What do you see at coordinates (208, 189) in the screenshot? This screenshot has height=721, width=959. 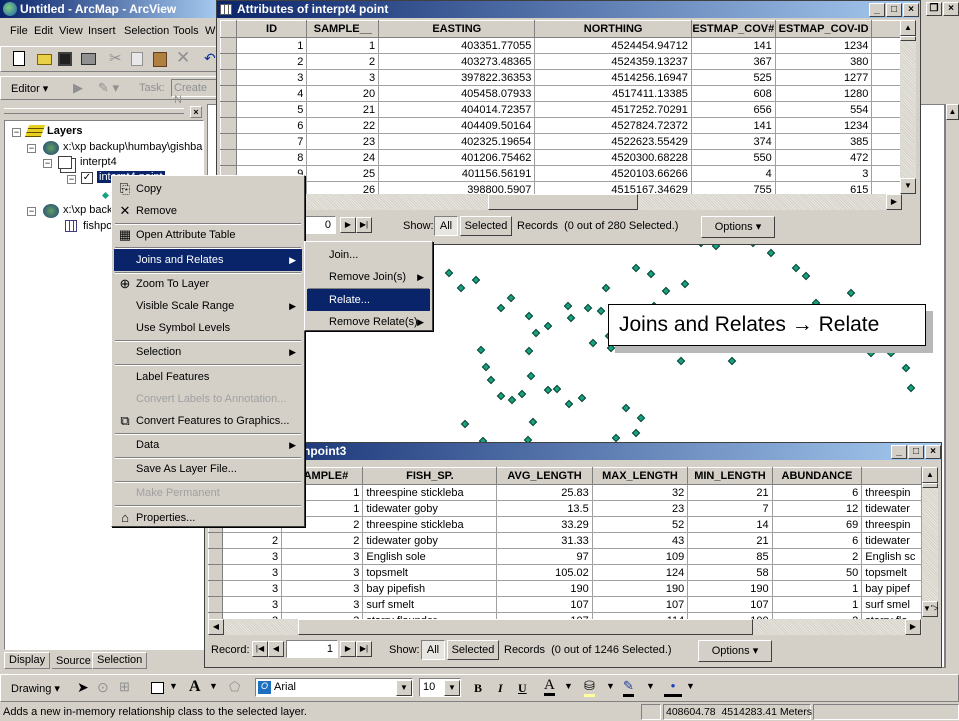 I see `context-menu-item: ⎘ Copy` at bounding box center [208, 189].